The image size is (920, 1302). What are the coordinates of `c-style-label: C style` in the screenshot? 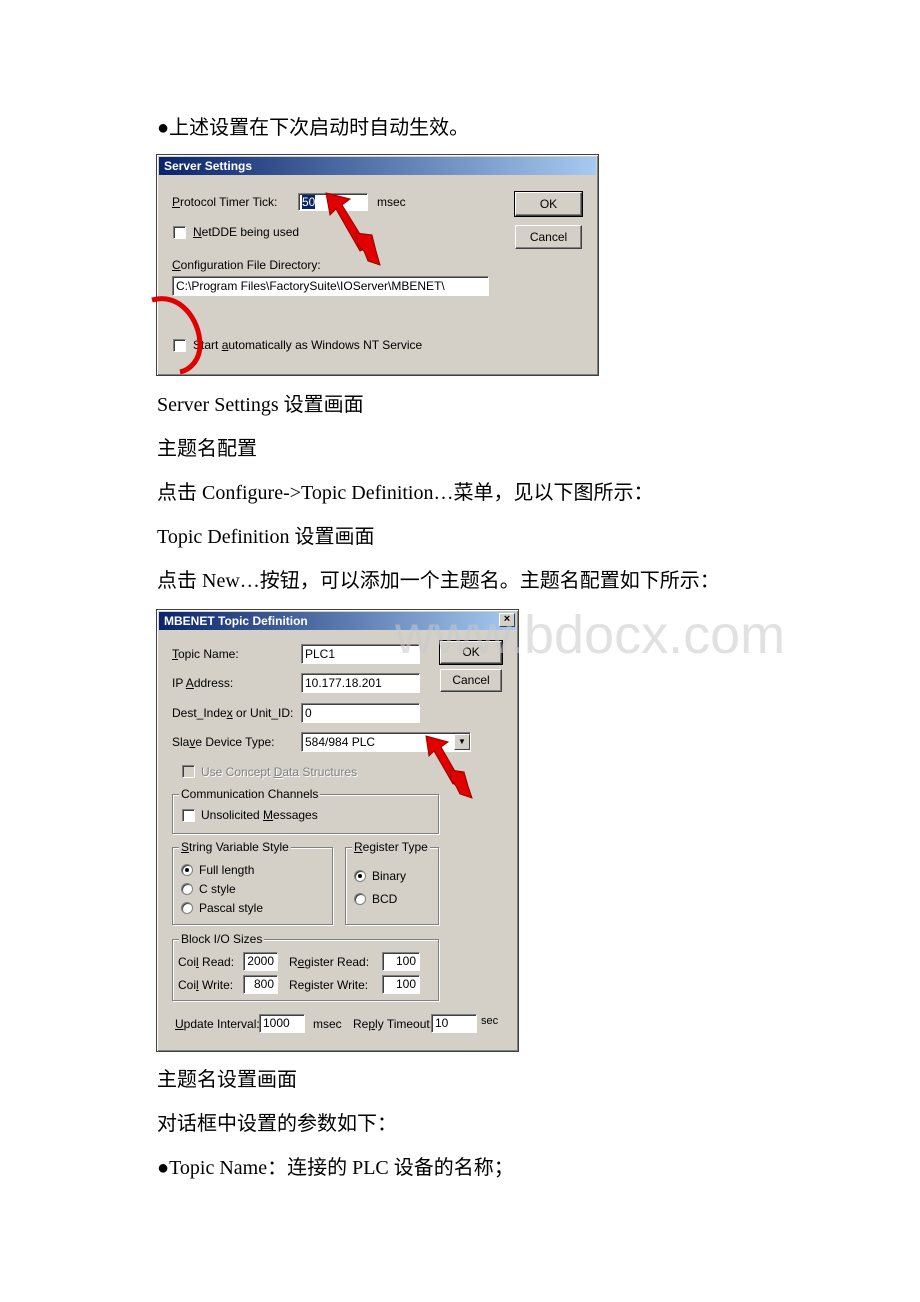 It's located at (217, 889).